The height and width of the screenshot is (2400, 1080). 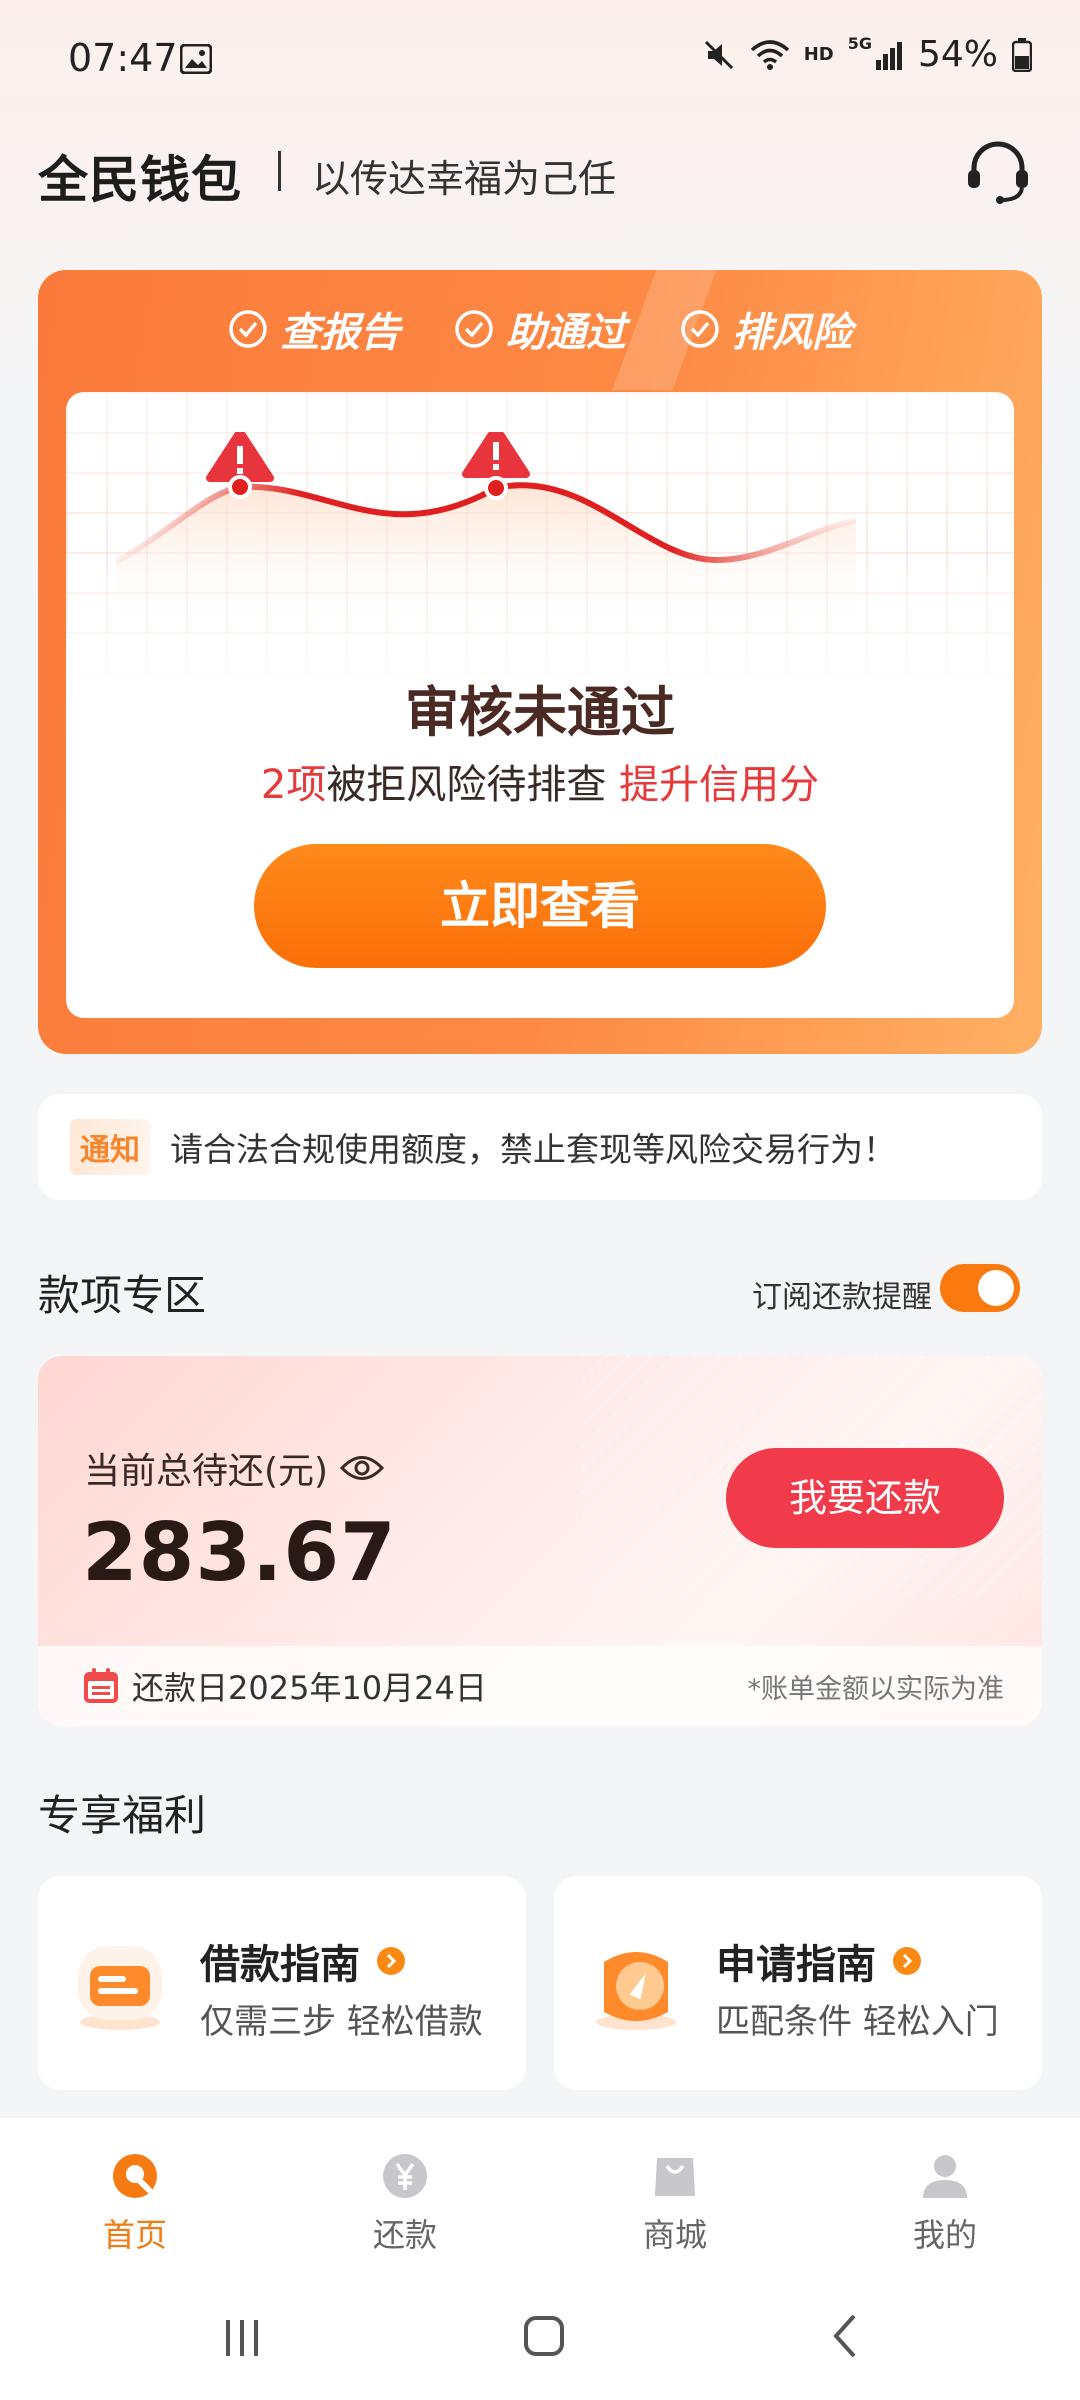 I want to click on wifi-icon, so click(x=769, y=54).